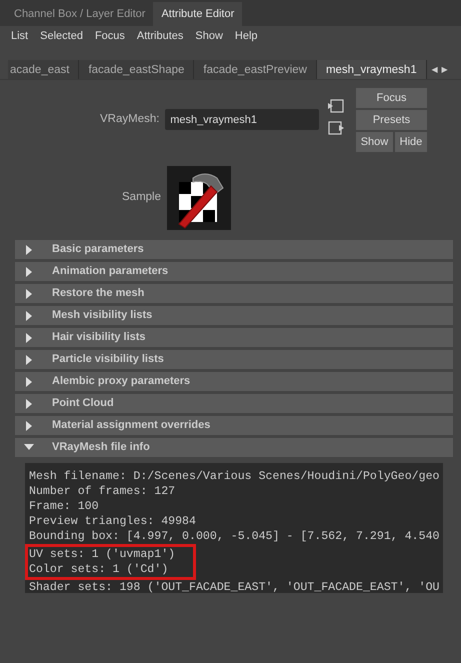 The width and height of the screenshot is (461, 663). I want to click on section-header: Alembic proxy parameters, so click(234, 381).